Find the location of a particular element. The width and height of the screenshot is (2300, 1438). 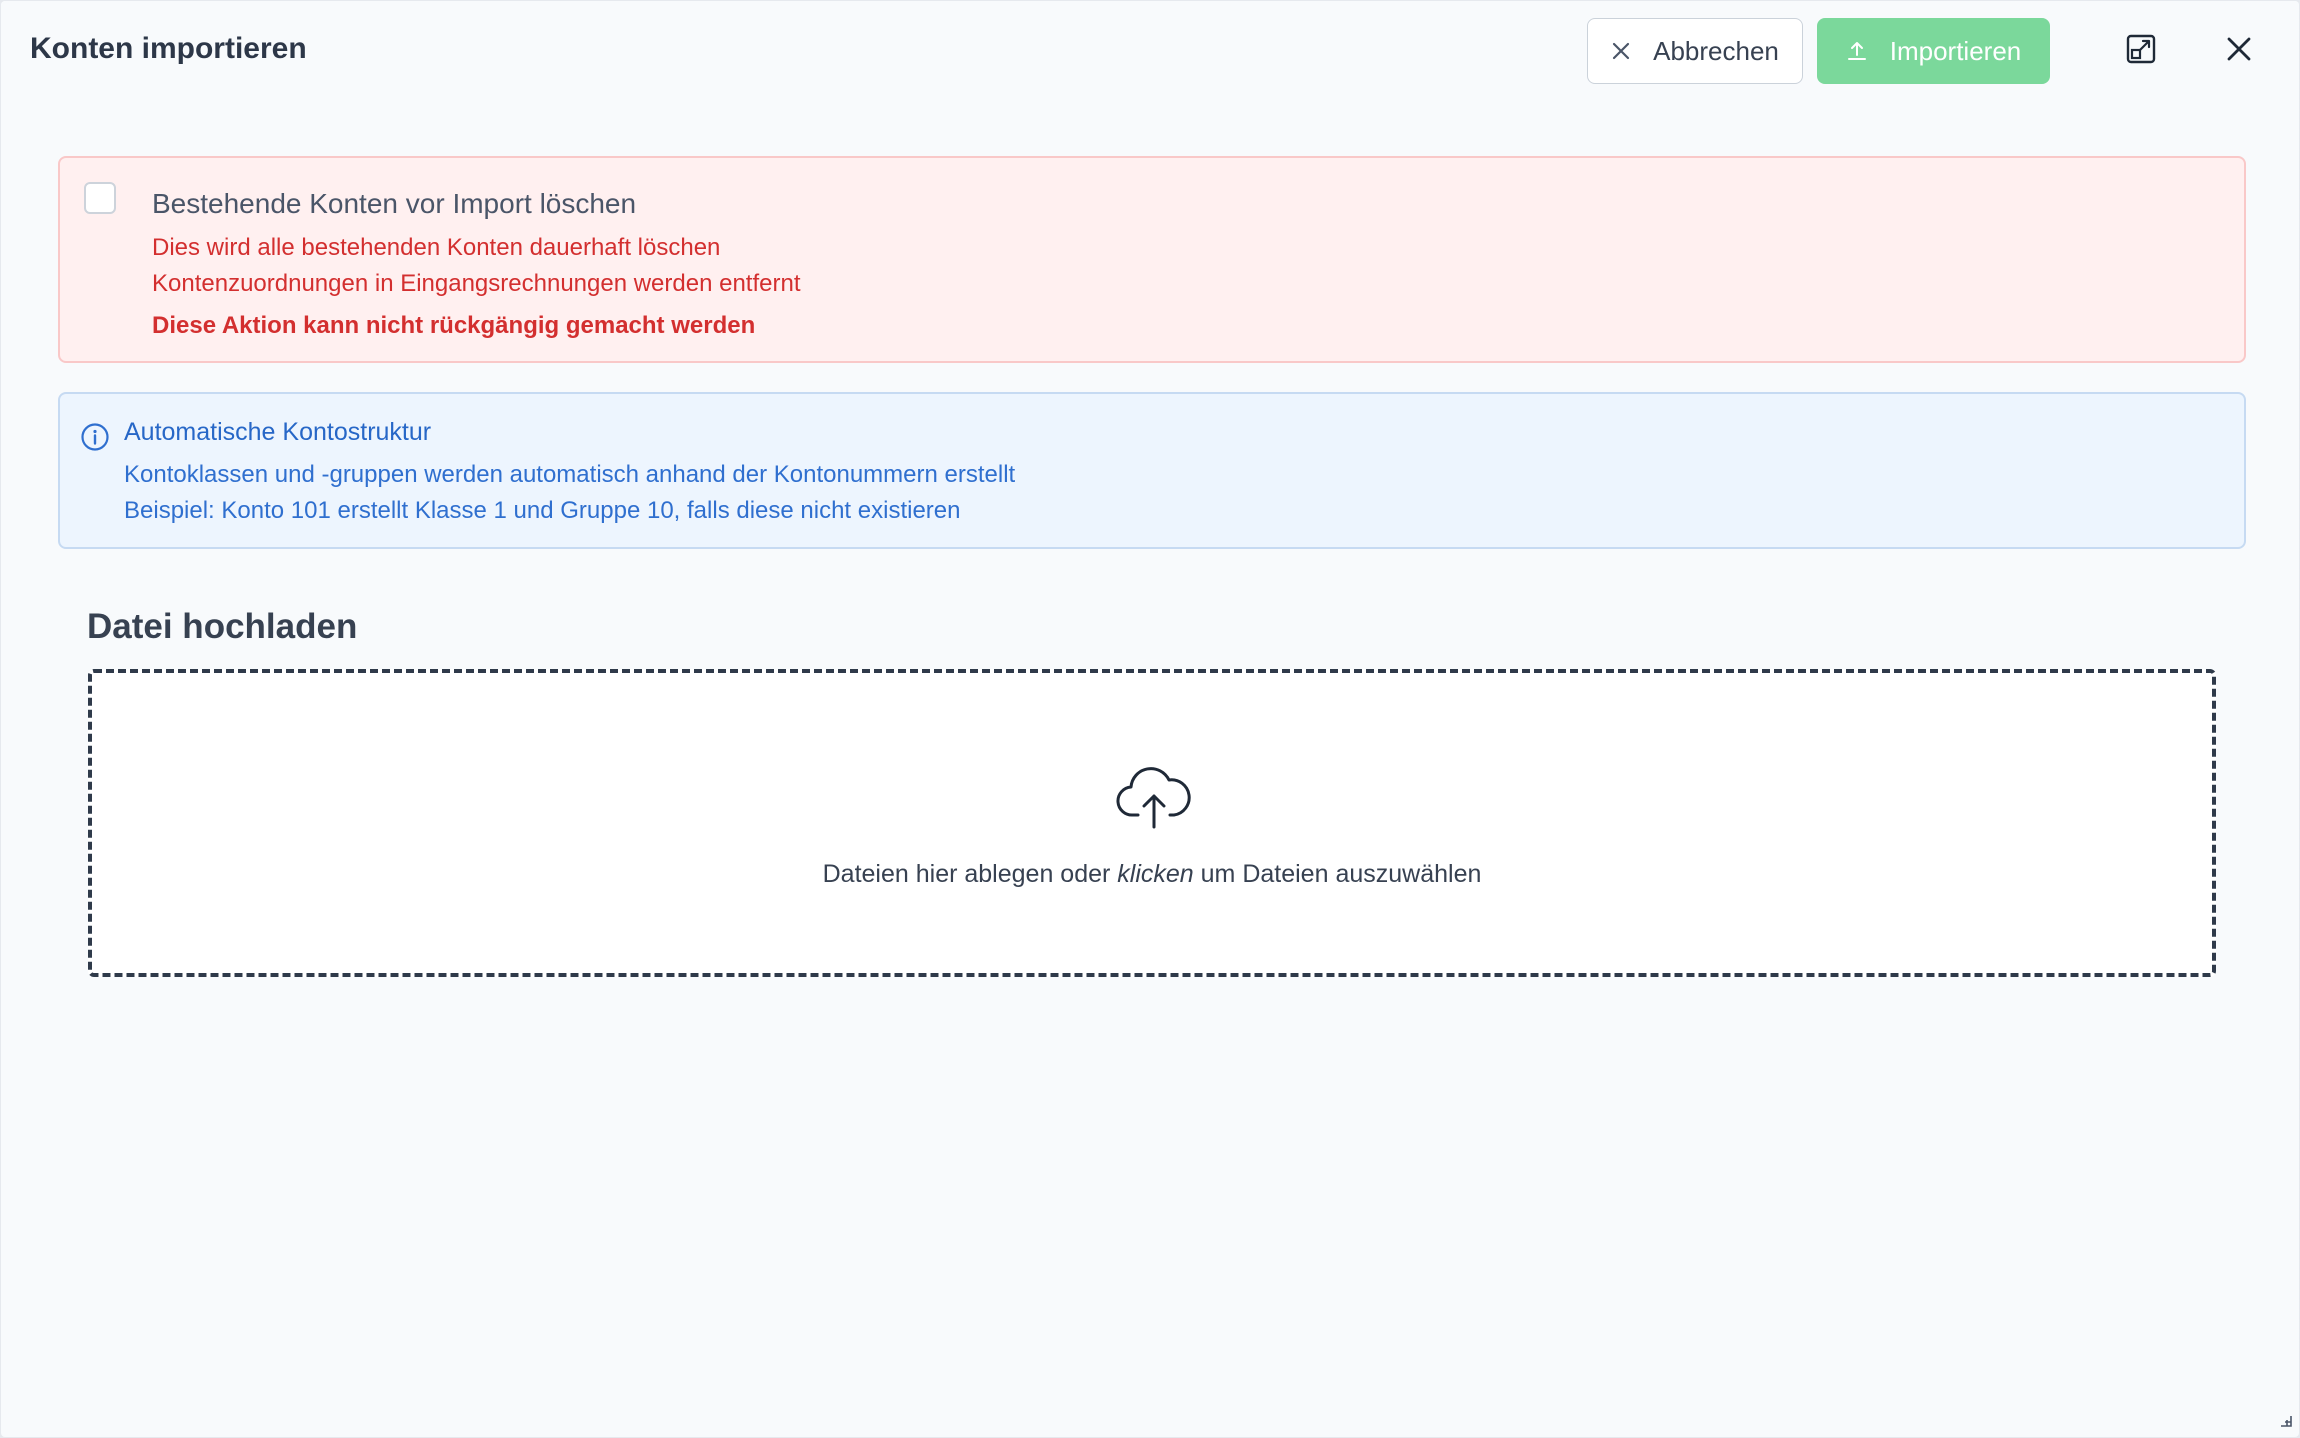

maximize-button is located at coordinates (2141, 51).